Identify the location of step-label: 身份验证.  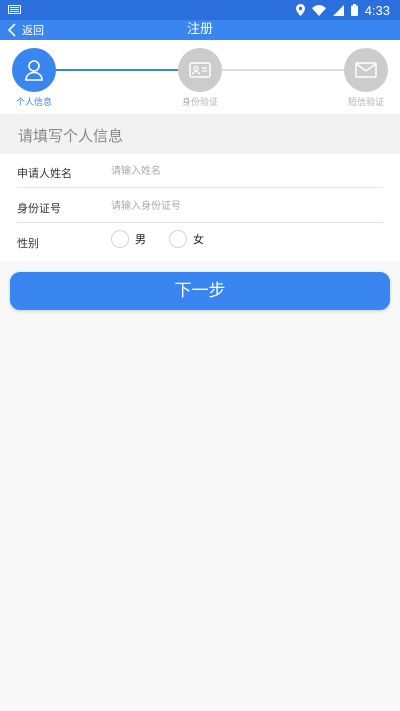
(199, 103).